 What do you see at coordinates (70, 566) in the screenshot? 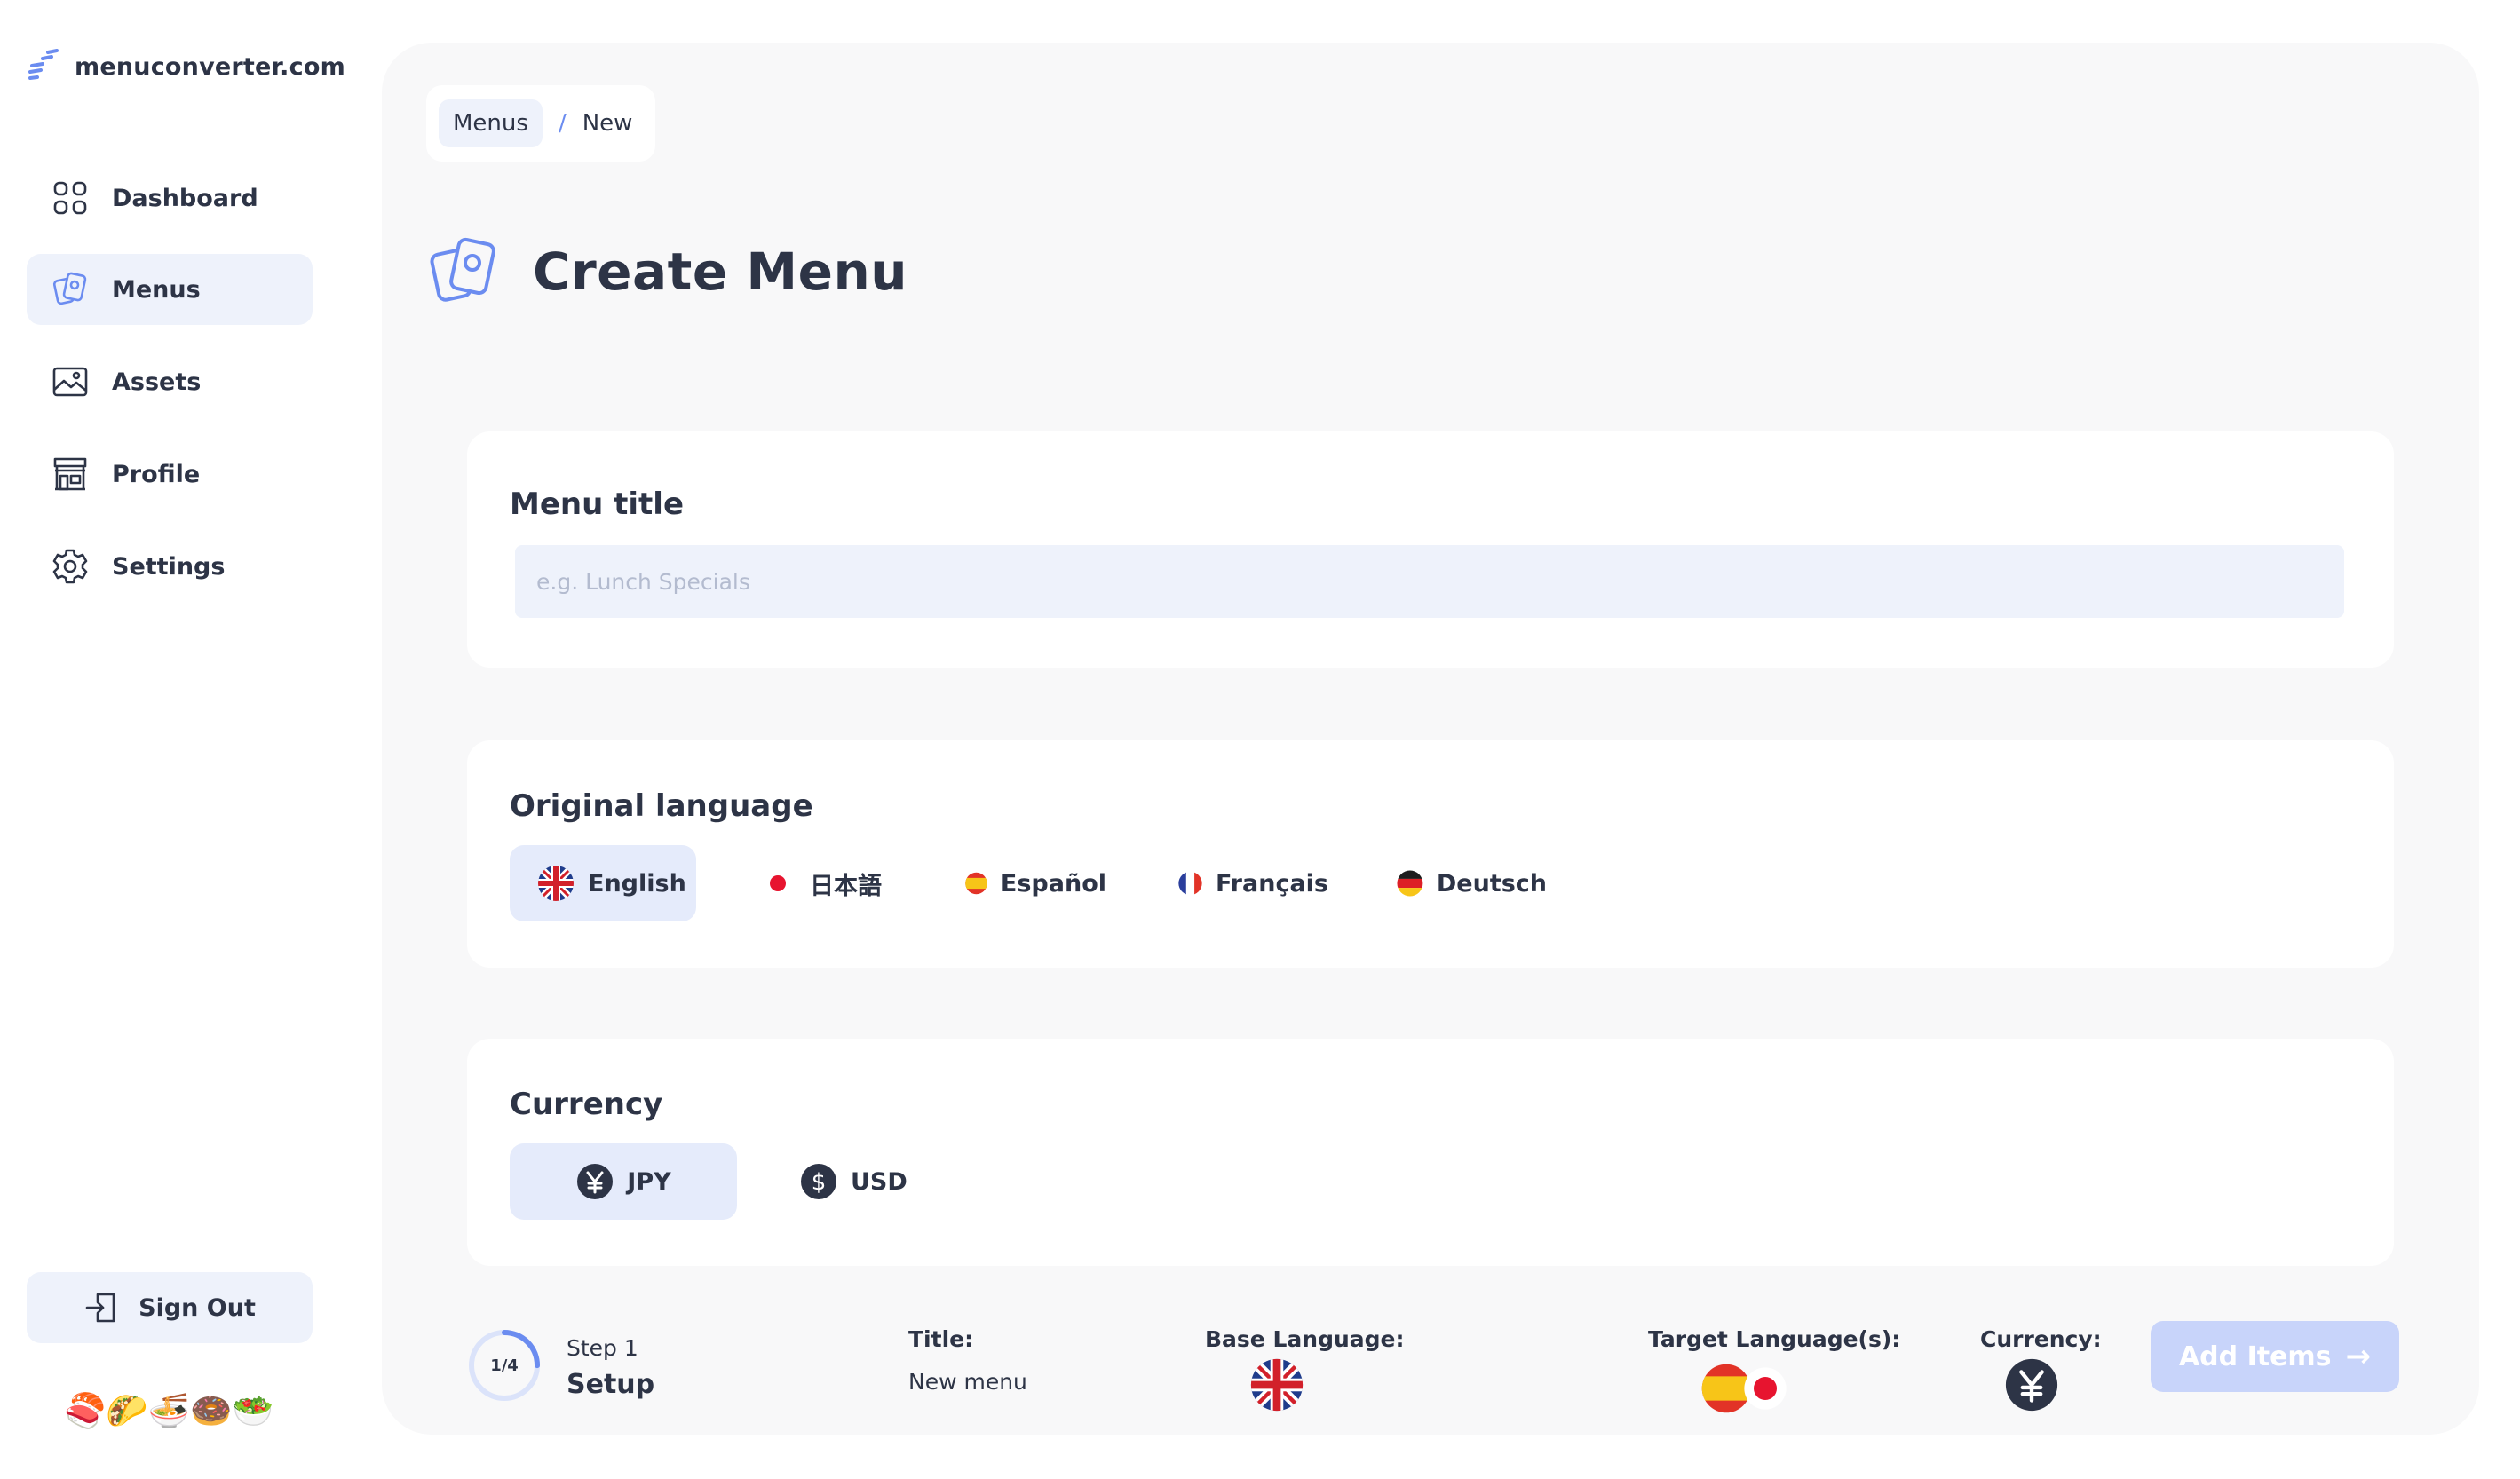
I see `gear-icon` at bounding box center [70, 566].